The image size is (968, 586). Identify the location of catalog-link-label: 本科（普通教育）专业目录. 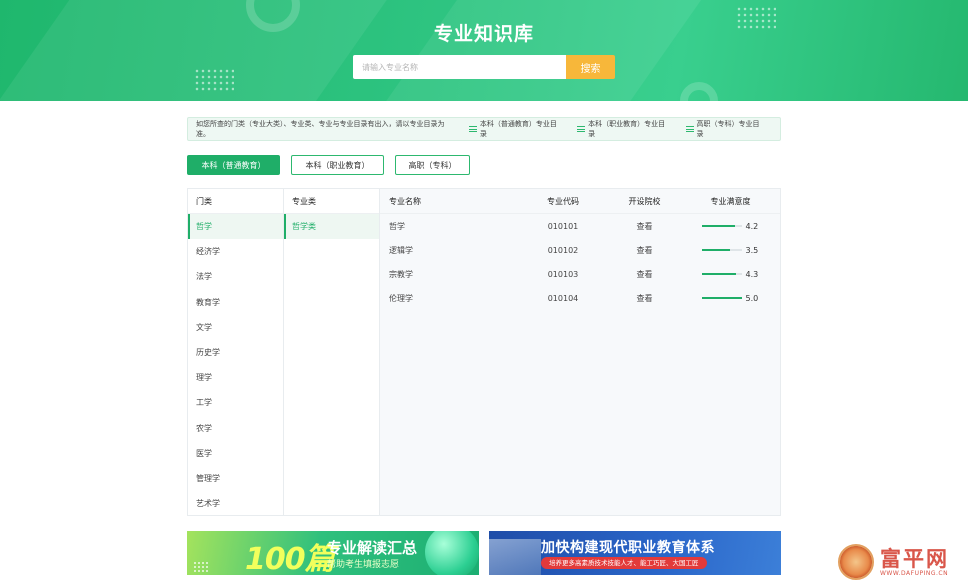
(518, 129).